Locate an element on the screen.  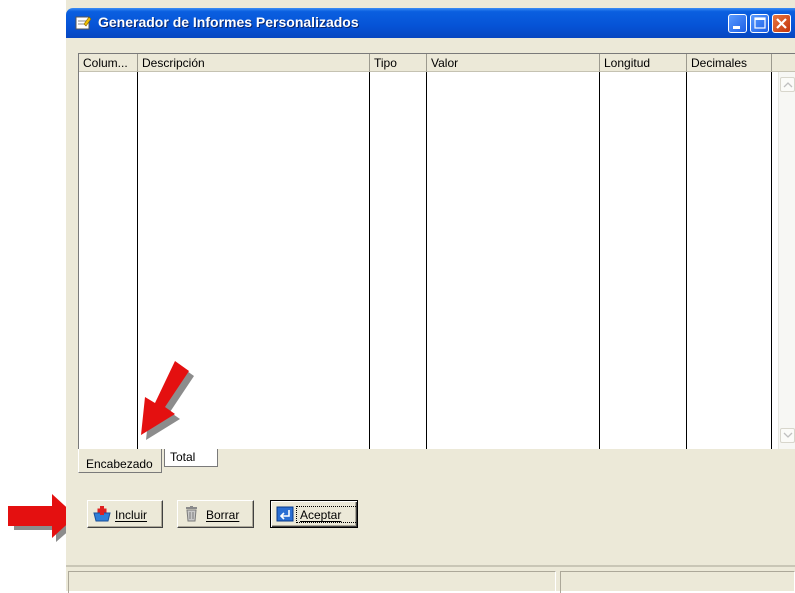
status-panel-left is located at coordinates (312, 582).